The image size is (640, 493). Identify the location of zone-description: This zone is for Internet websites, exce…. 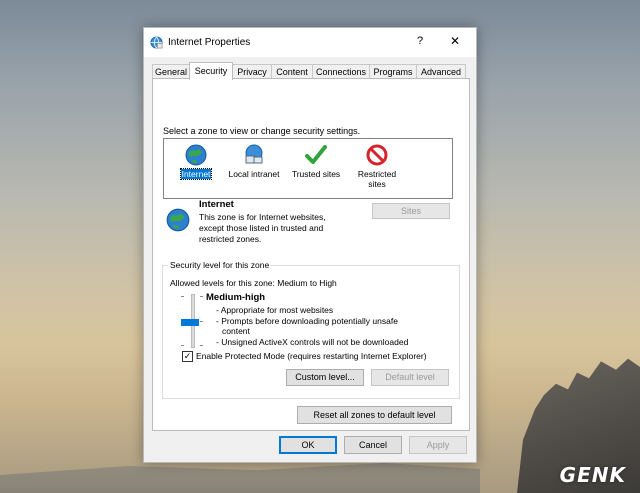
(262, 228).